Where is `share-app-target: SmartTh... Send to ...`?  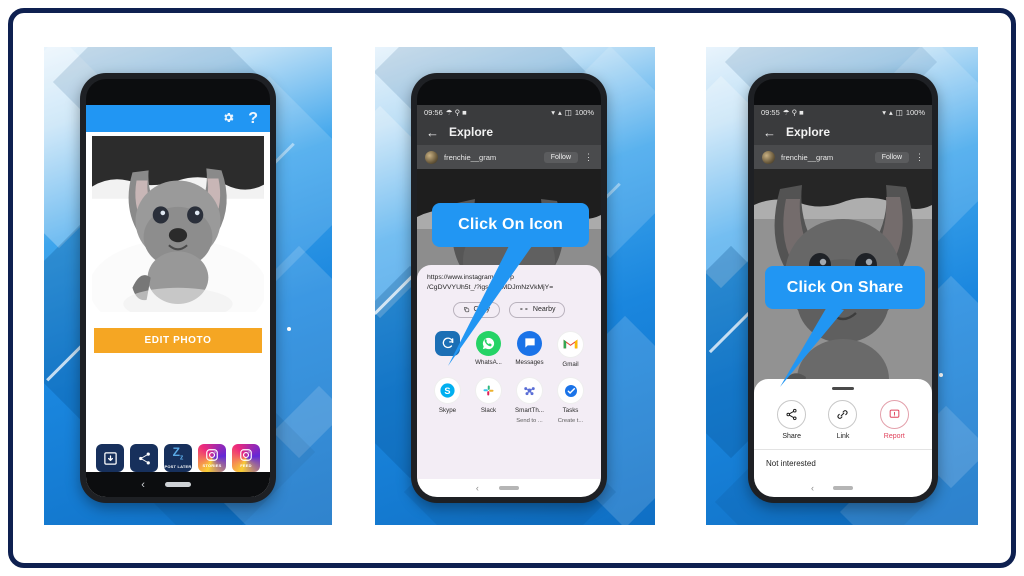 share-app-target: SmartTh... Send to ... is located at coordinates (529, 401).